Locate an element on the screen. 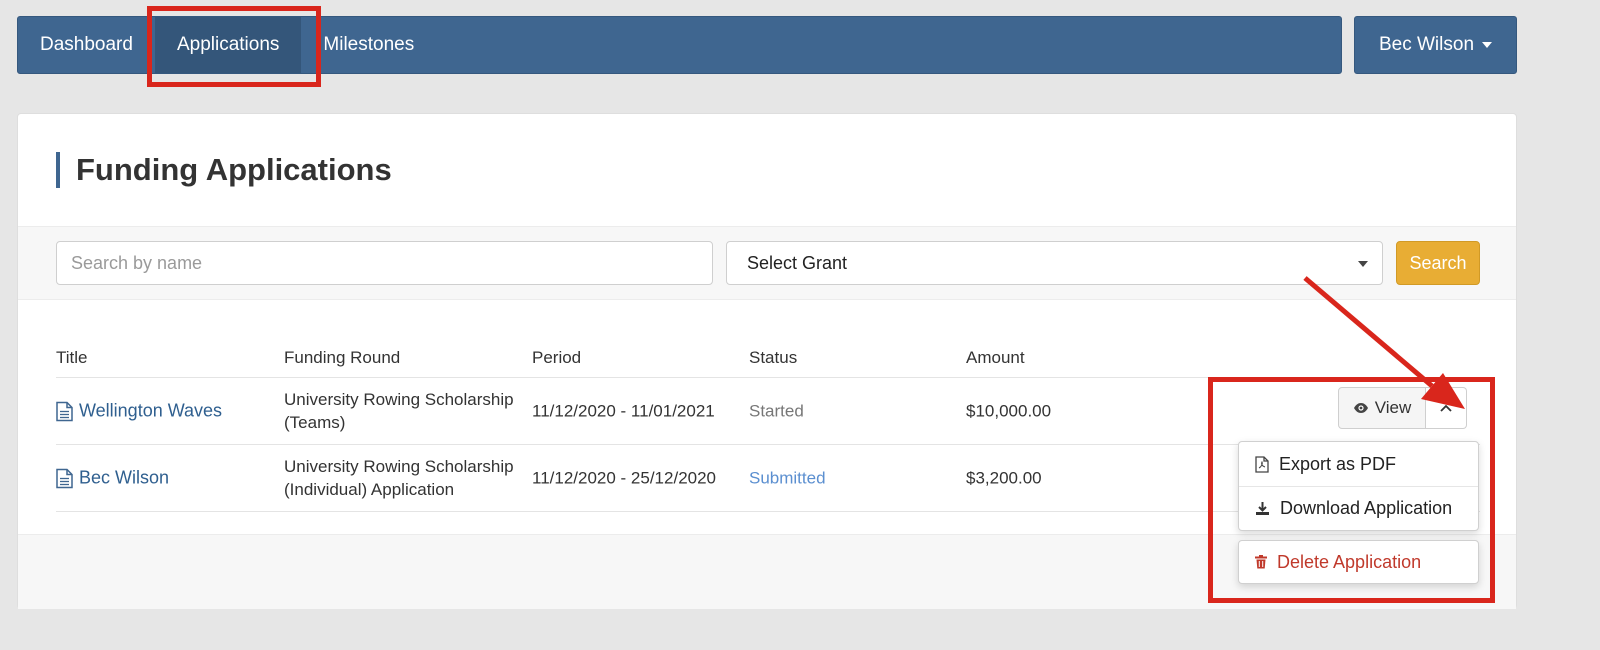  delete-application-label: Delete Application is located at coordinates (1349, 561).